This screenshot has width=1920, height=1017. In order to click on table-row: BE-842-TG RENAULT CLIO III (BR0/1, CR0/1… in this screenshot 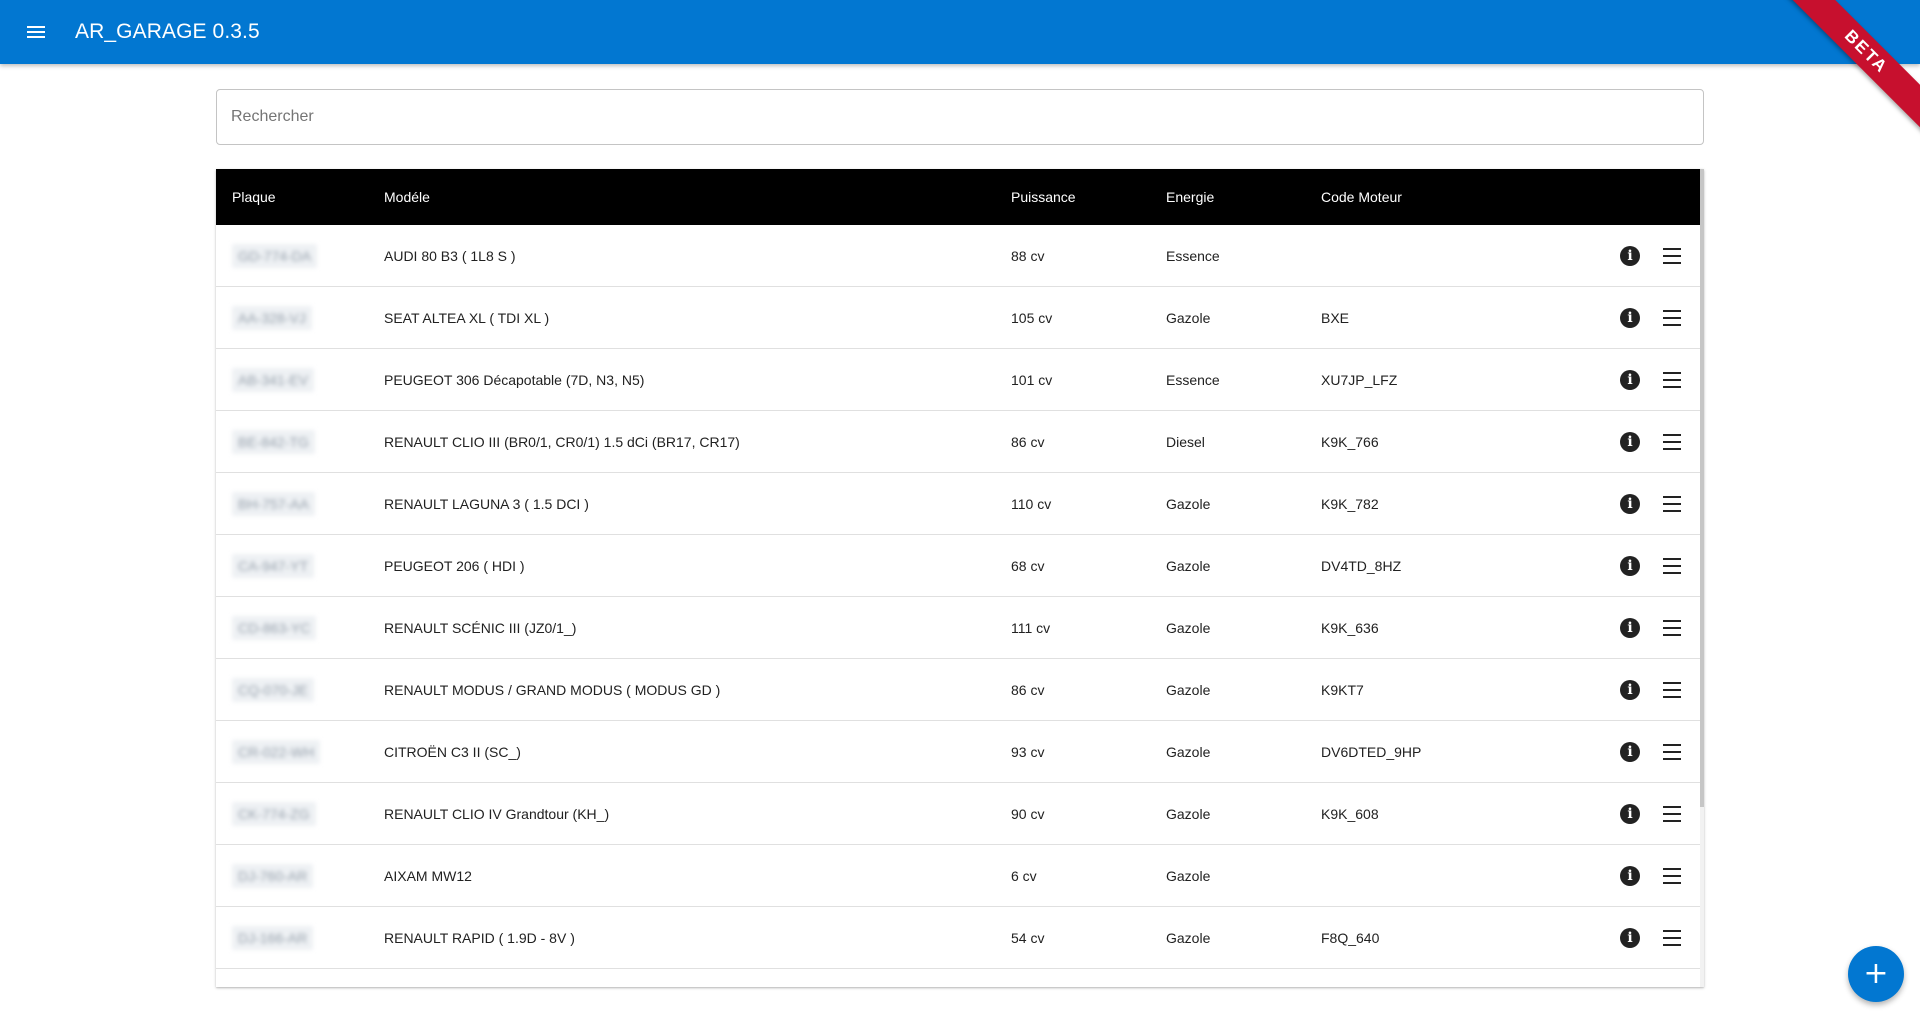, I will do `click(958, 442)`.